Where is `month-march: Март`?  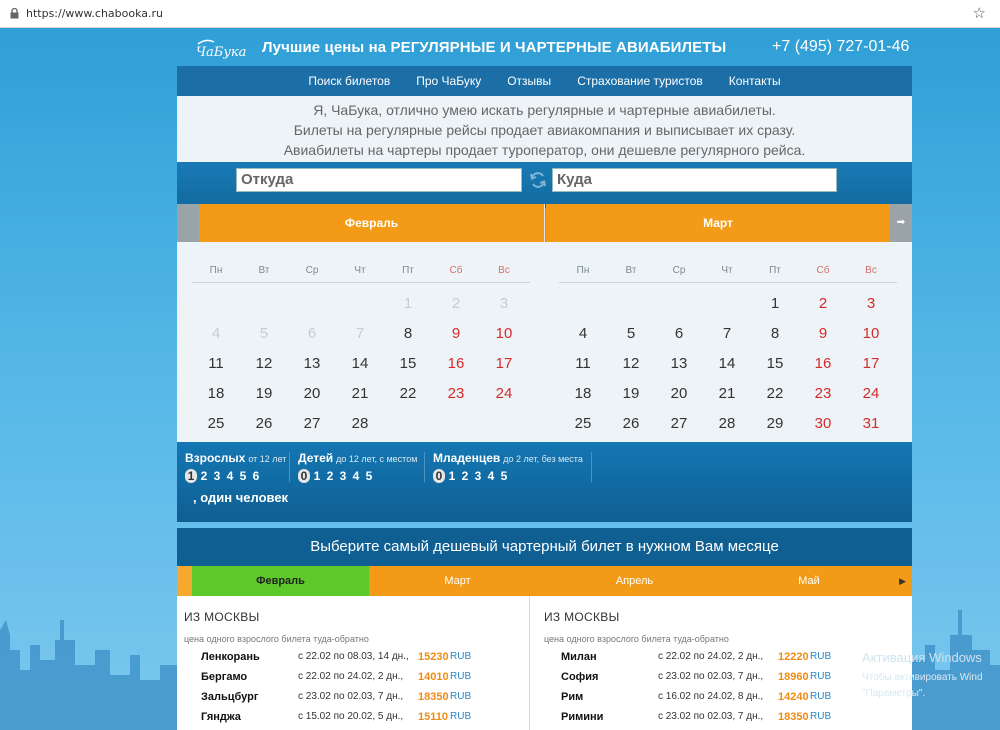
month-march: Март is located at coordinates (718, 223).